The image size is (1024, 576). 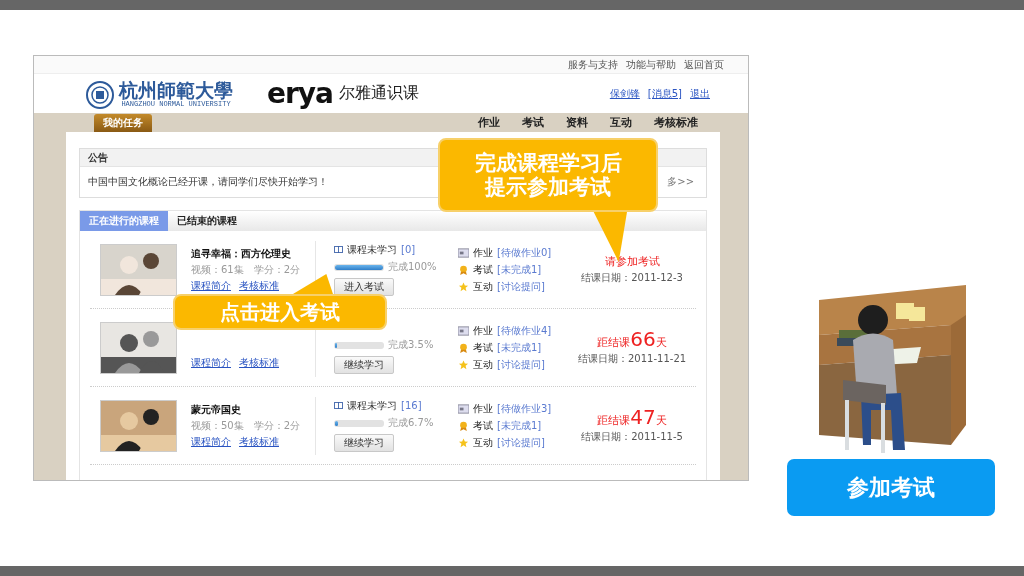 What do you see at coordinates (676, 122) in the screenshot?
I see `nav-link: 考核标准` at bounding box center [676, 122].